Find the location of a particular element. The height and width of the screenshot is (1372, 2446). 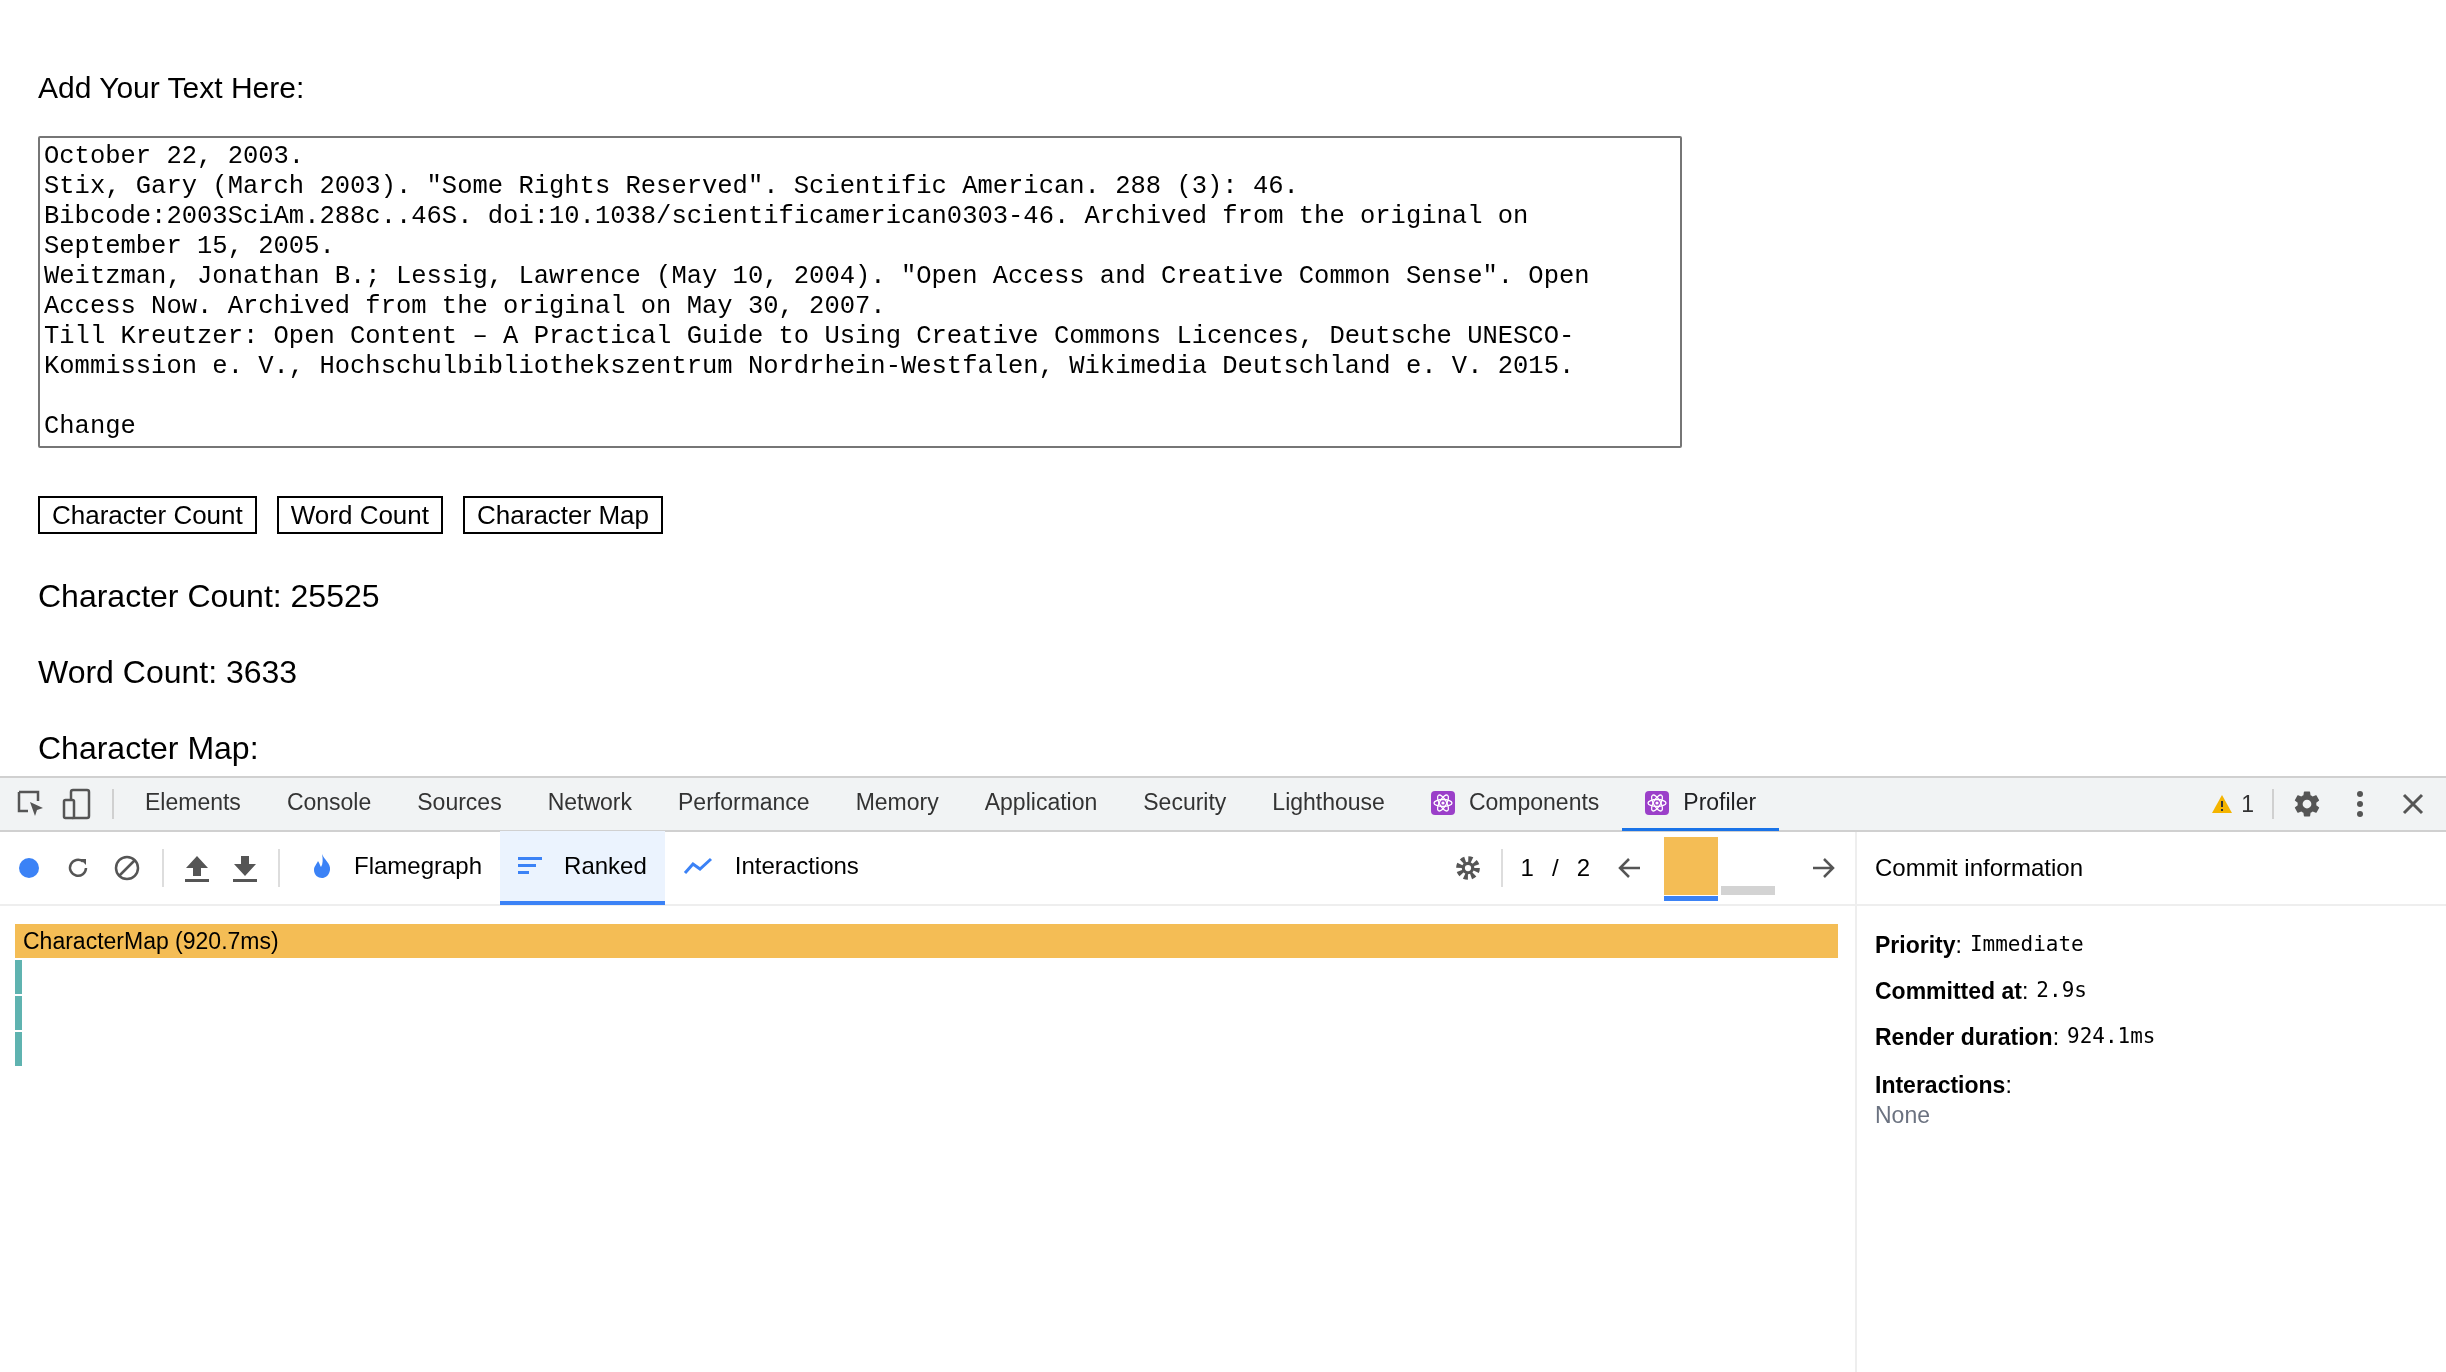

devtools-tab: Profiler is located at coordinates (1701, 804).